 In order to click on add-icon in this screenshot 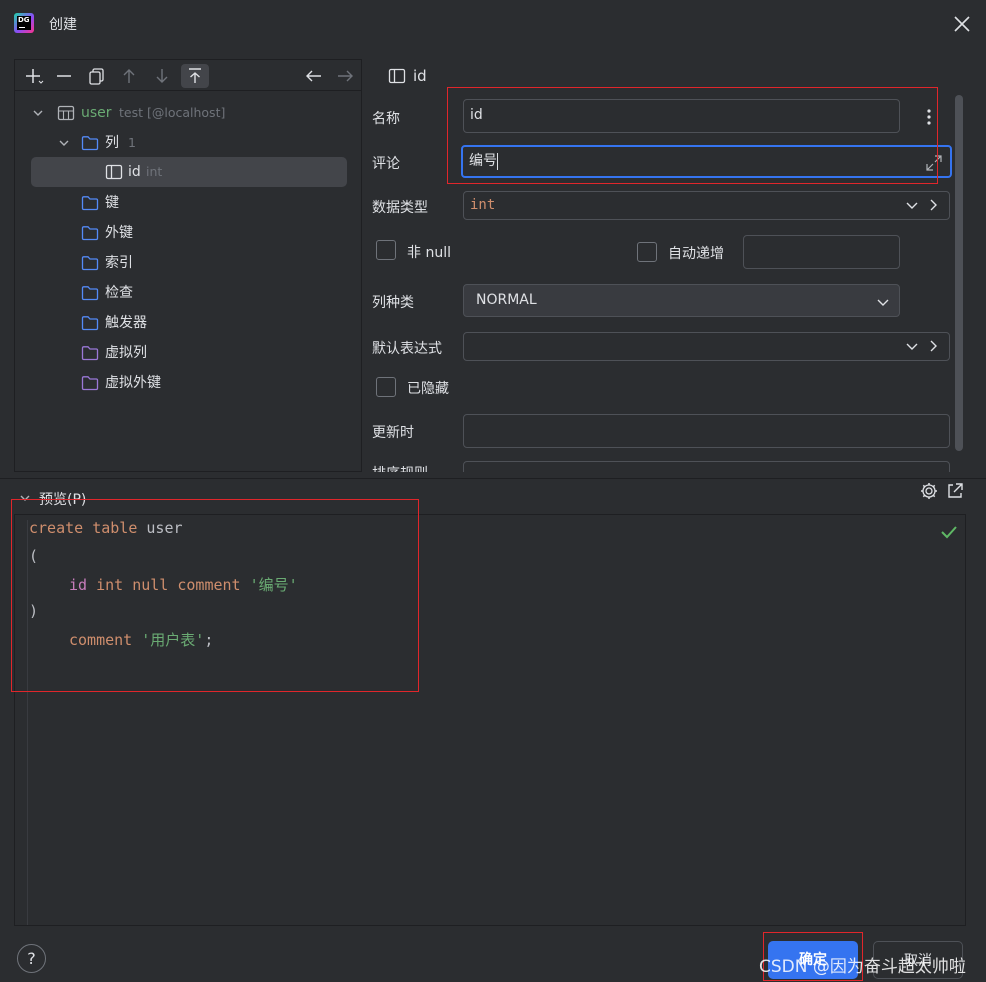, I will do `click(33, 76)`.